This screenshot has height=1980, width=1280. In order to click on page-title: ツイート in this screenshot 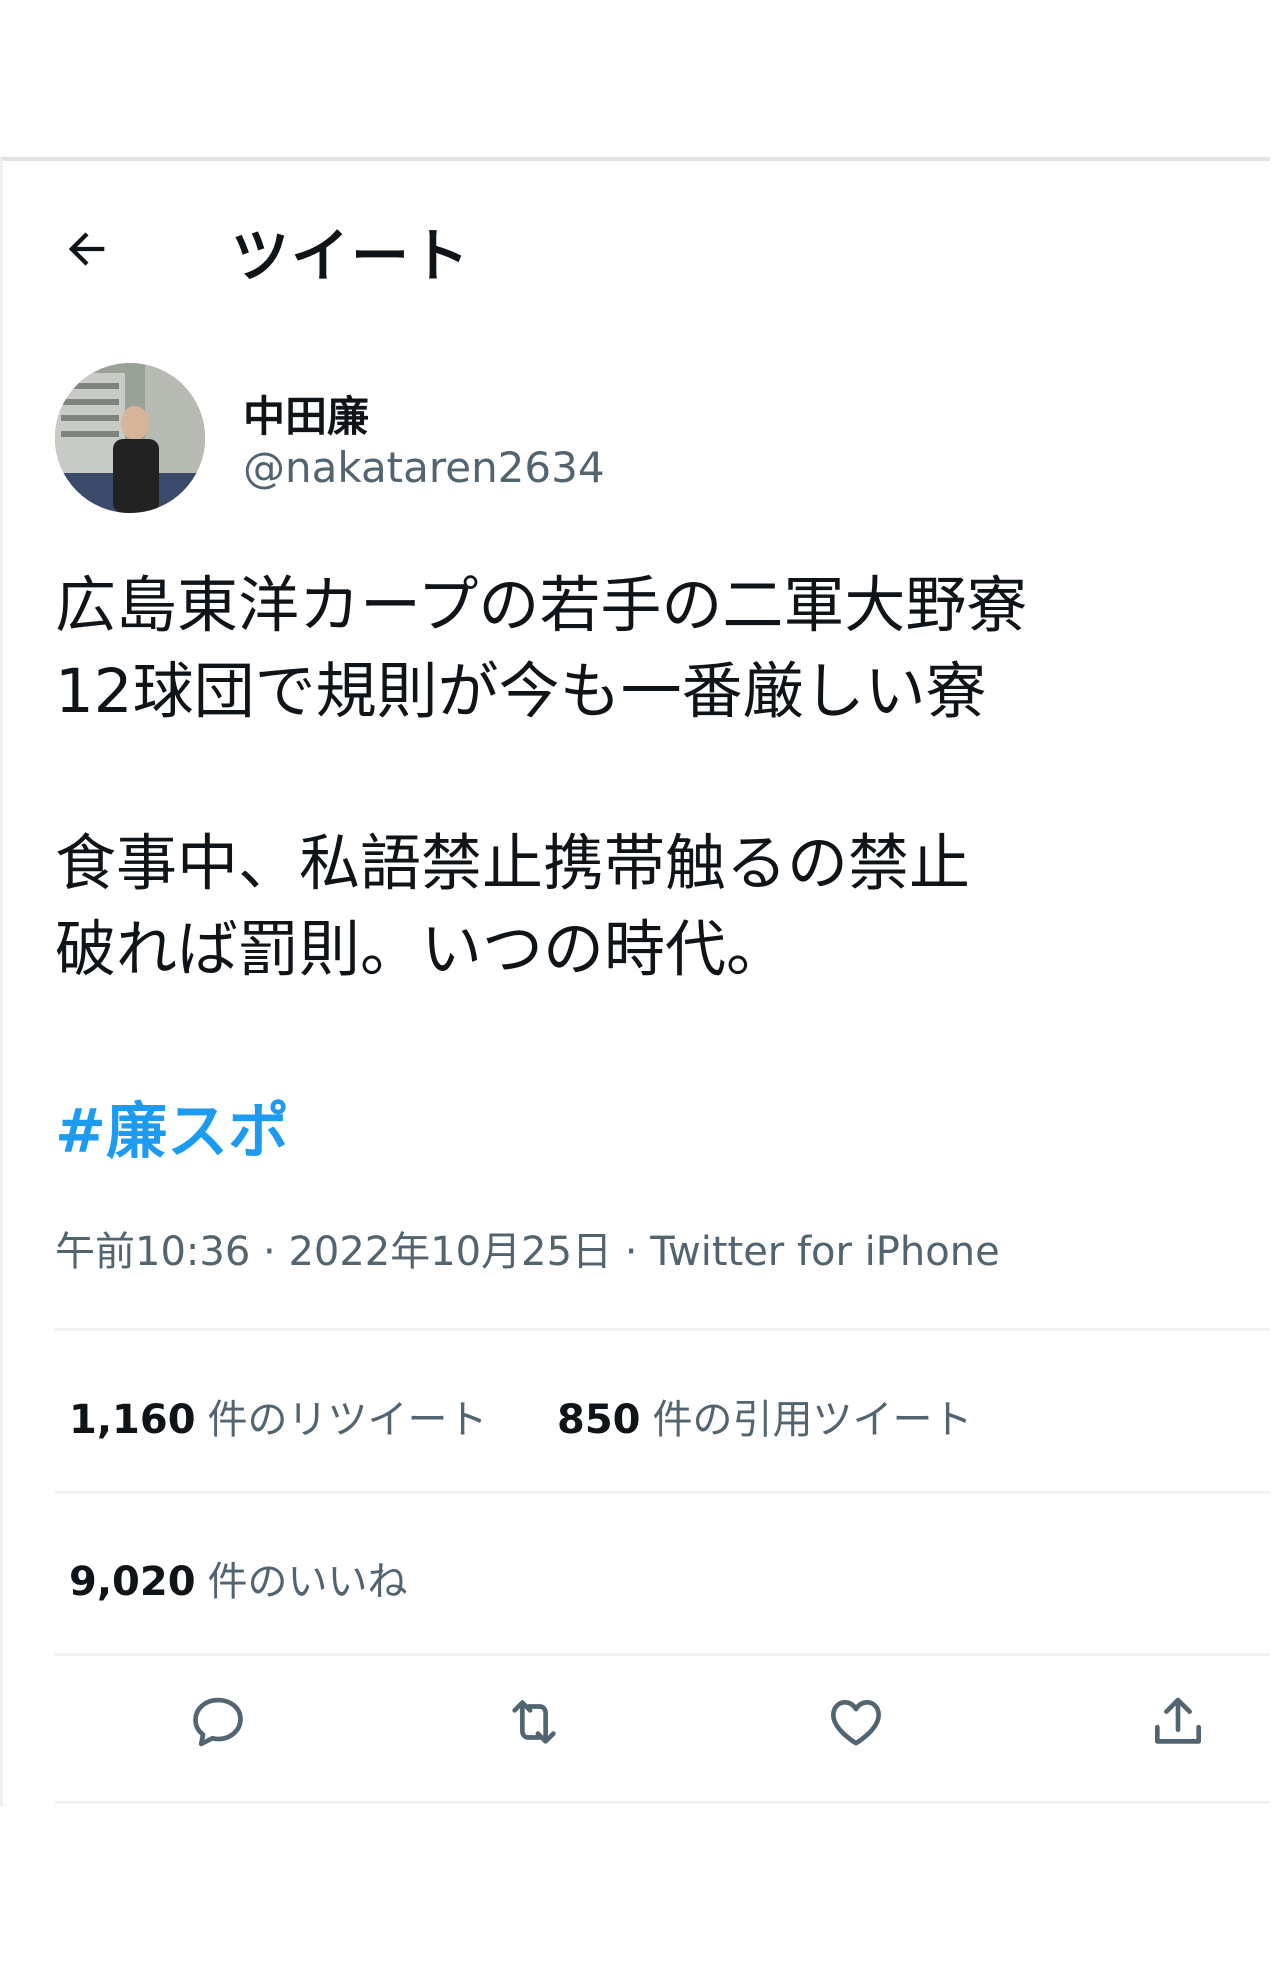, I will do `click(351, 256)`.